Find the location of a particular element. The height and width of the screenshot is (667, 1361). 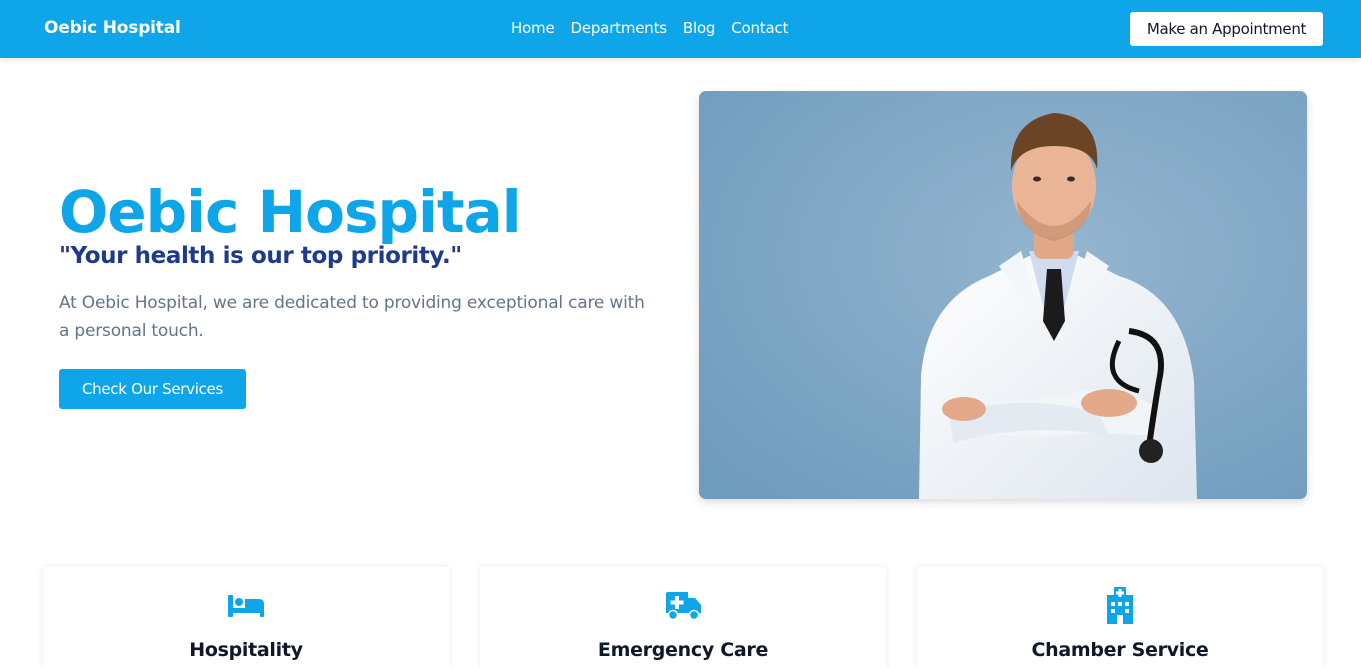

service-title: Hospitality is located at coordinates (246, 650).